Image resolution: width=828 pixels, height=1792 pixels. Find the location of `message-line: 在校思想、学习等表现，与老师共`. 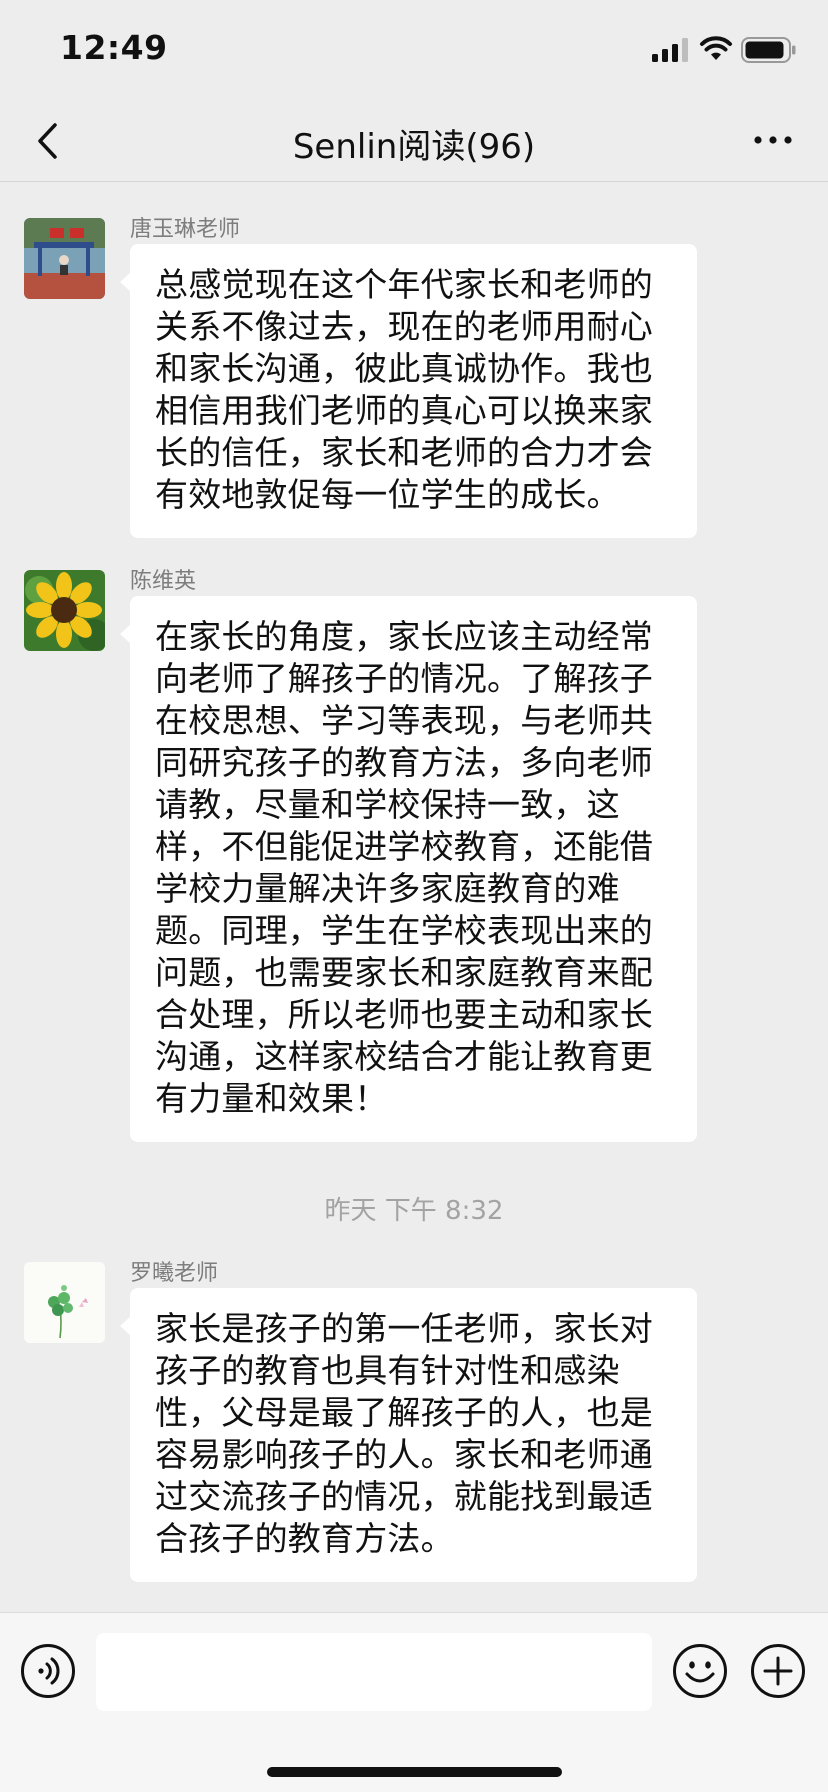

message-line: 在校思想、学习等表现，与老师共 is located at coordinates (404, 720).